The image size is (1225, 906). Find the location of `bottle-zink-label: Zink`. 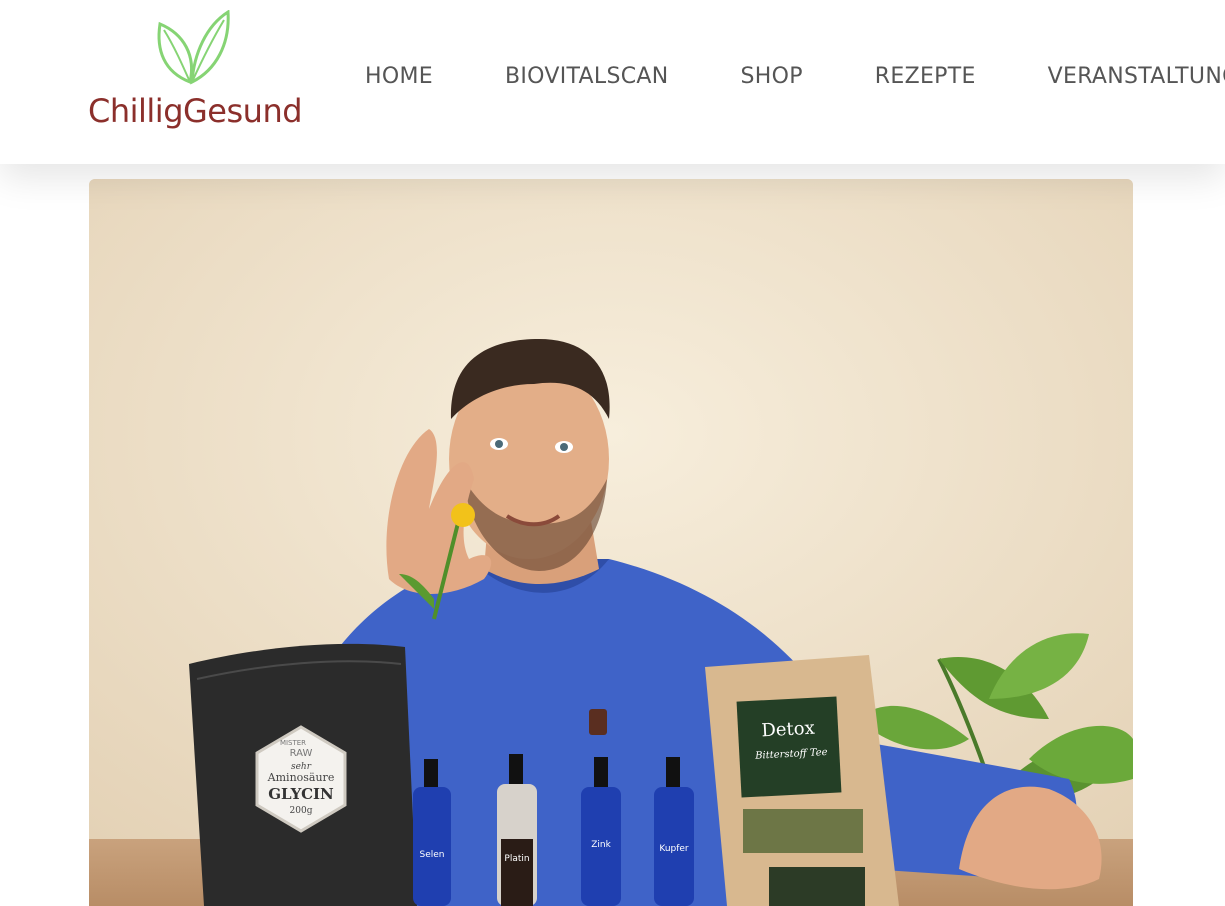

bottle-zink-label: Zink is located at coordinates (601, 845).